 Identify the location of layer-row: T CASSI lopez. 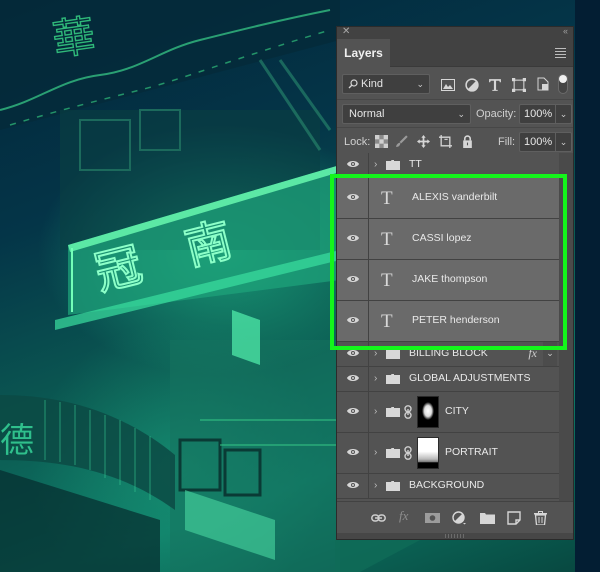
(448, 239).